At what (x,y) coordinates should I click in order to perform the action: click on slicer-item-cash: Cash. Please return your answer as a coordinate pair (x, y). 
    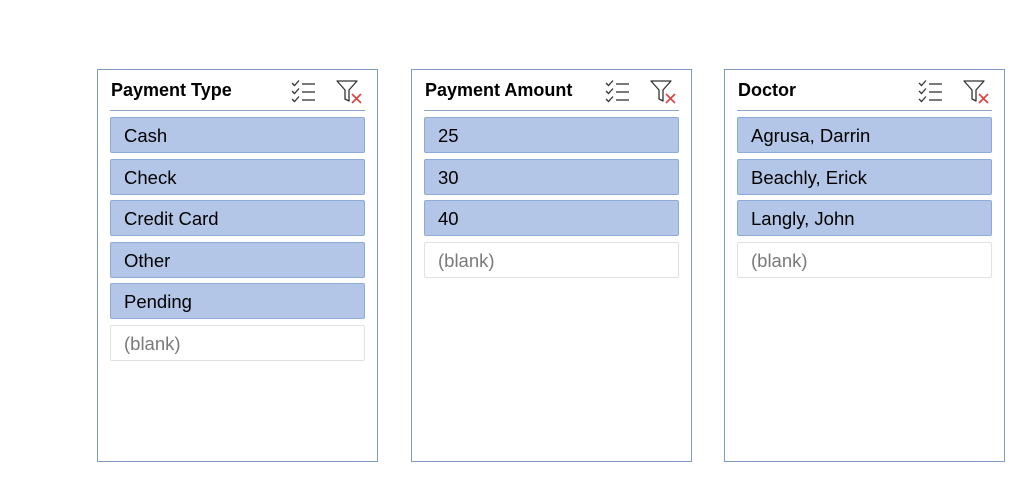
    Looking at the image, I should click on (237, 135).